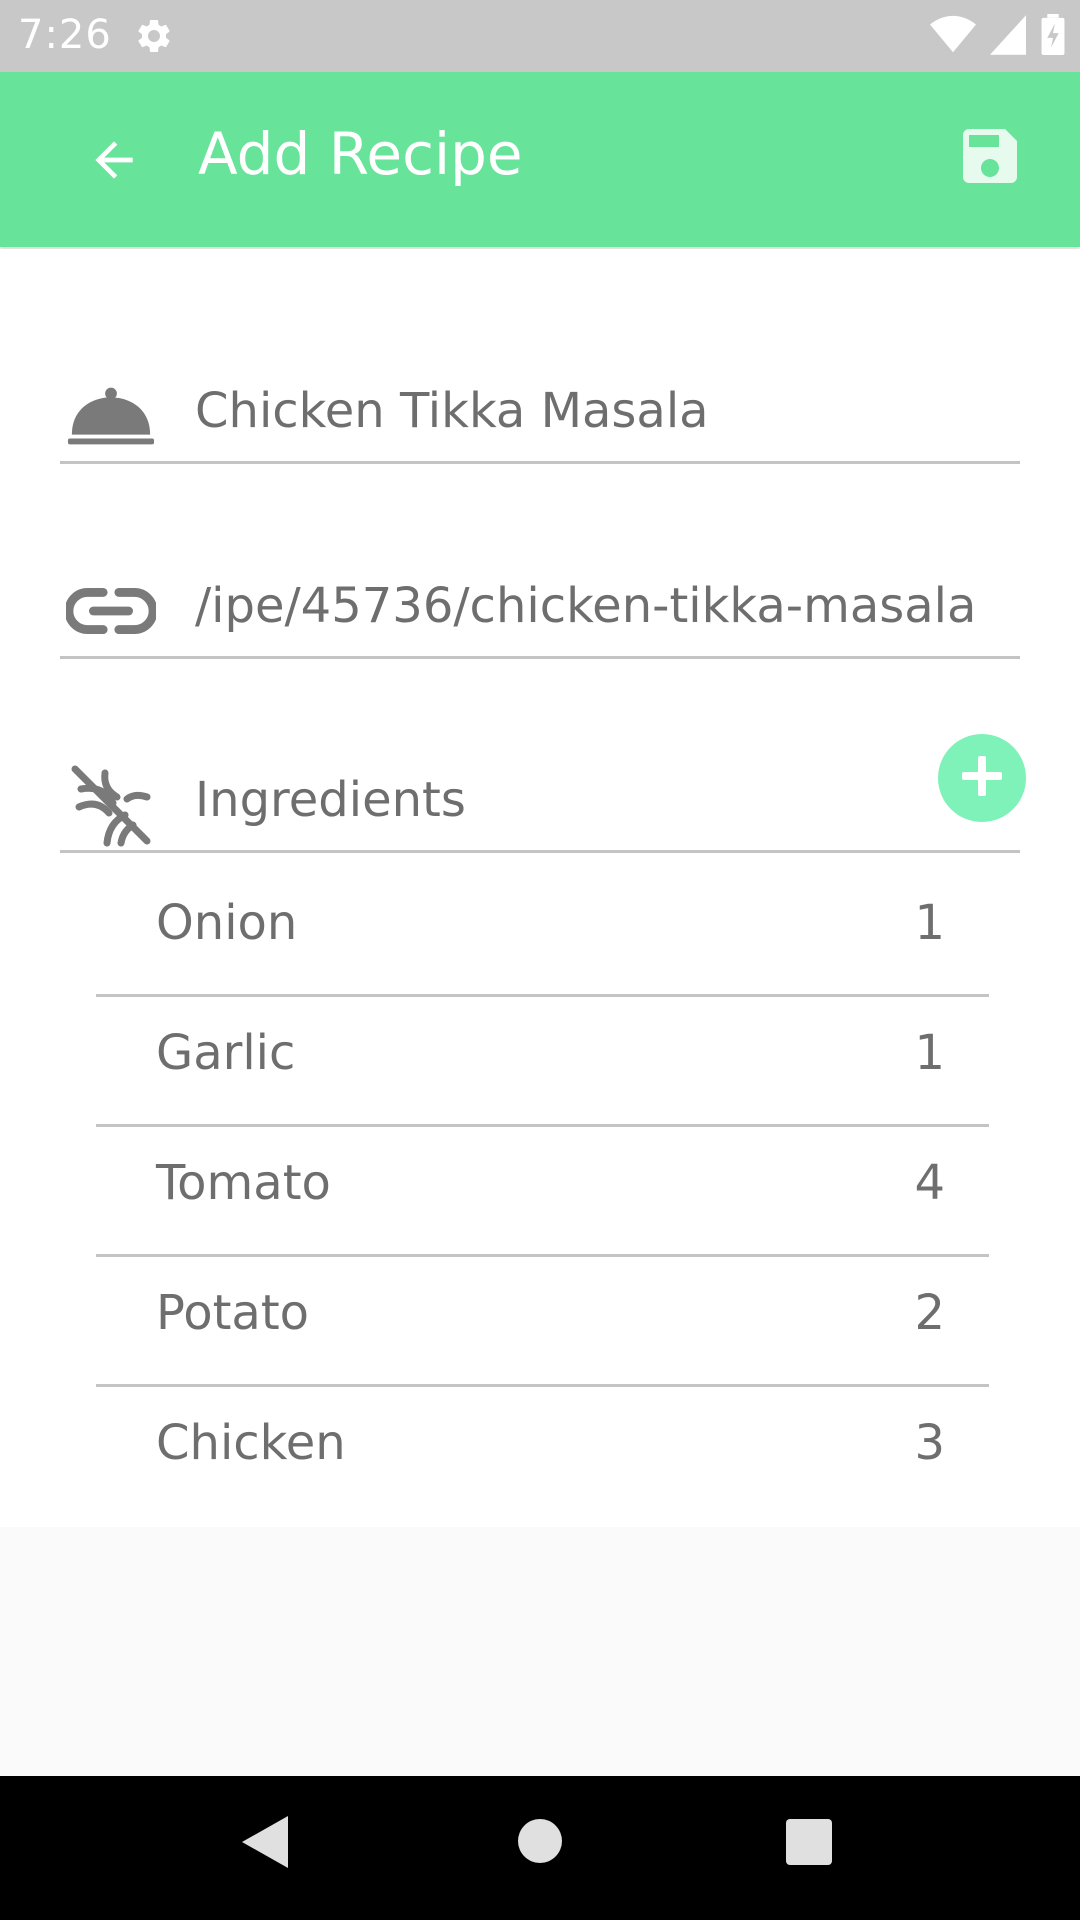 Image resolution: width=1080 pixels, height=1920 pixels. What do you see at coordinates (607, 606) in the screenshot?
I see `recipe-url-input: ipe/45736/chicken-tikka-masala/` at bounding box center [607, 606].